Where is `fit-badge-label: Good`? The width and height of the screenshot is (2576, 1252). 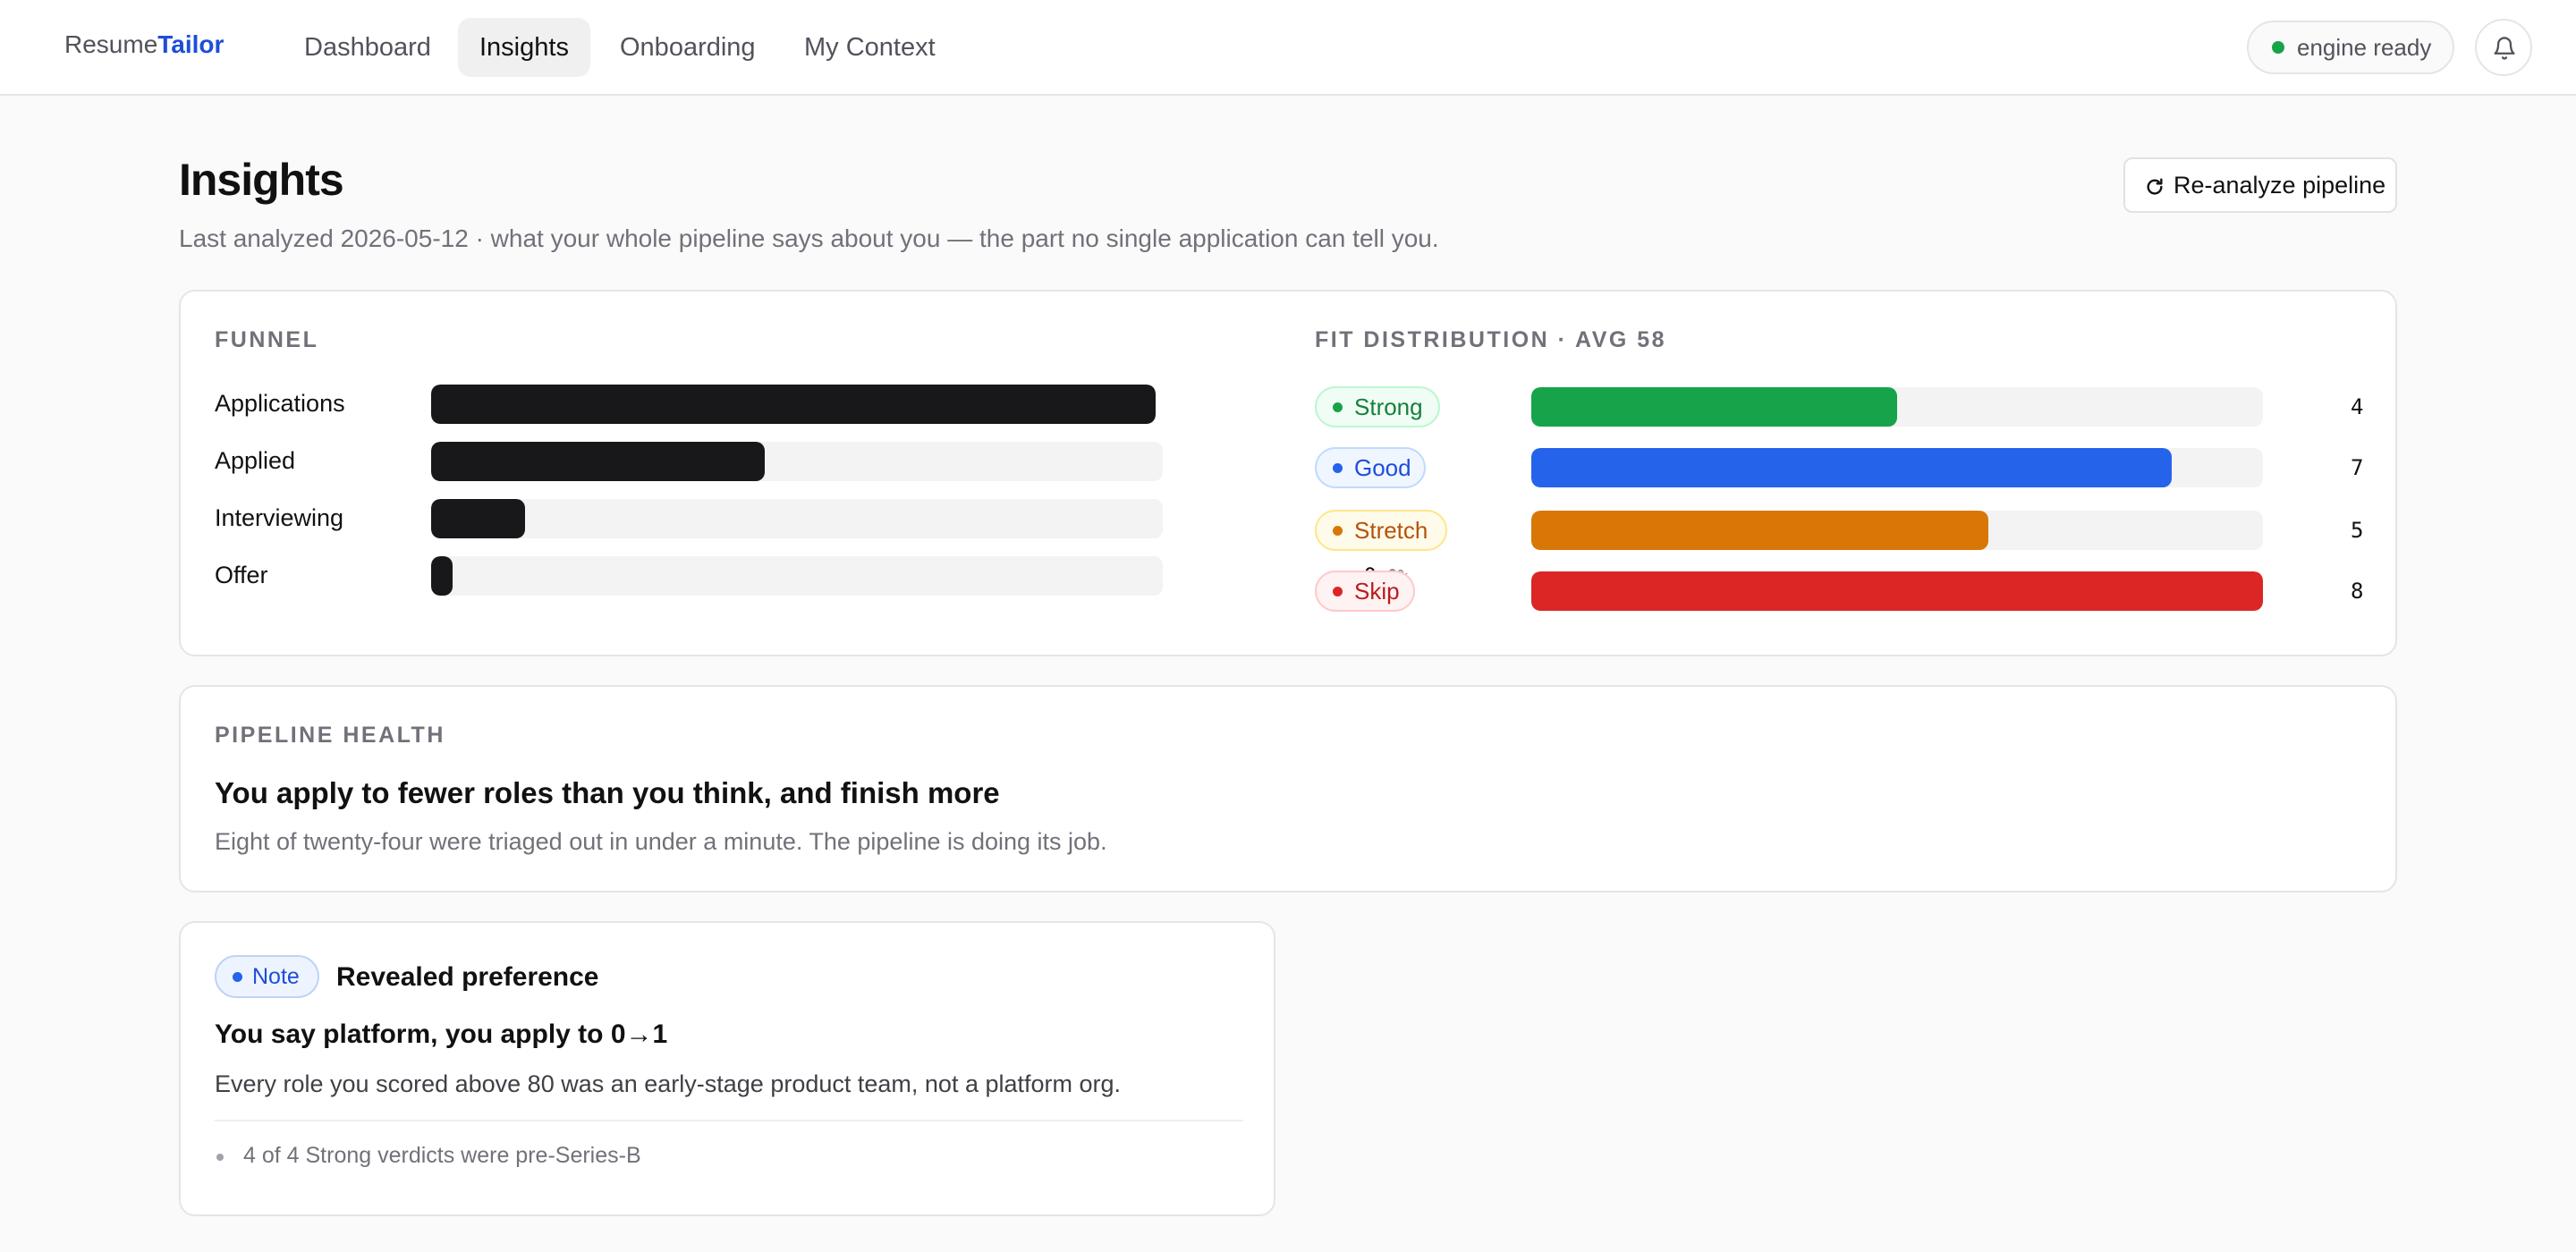 fit-badge-label: Good is located at coordinates (1382, 468).